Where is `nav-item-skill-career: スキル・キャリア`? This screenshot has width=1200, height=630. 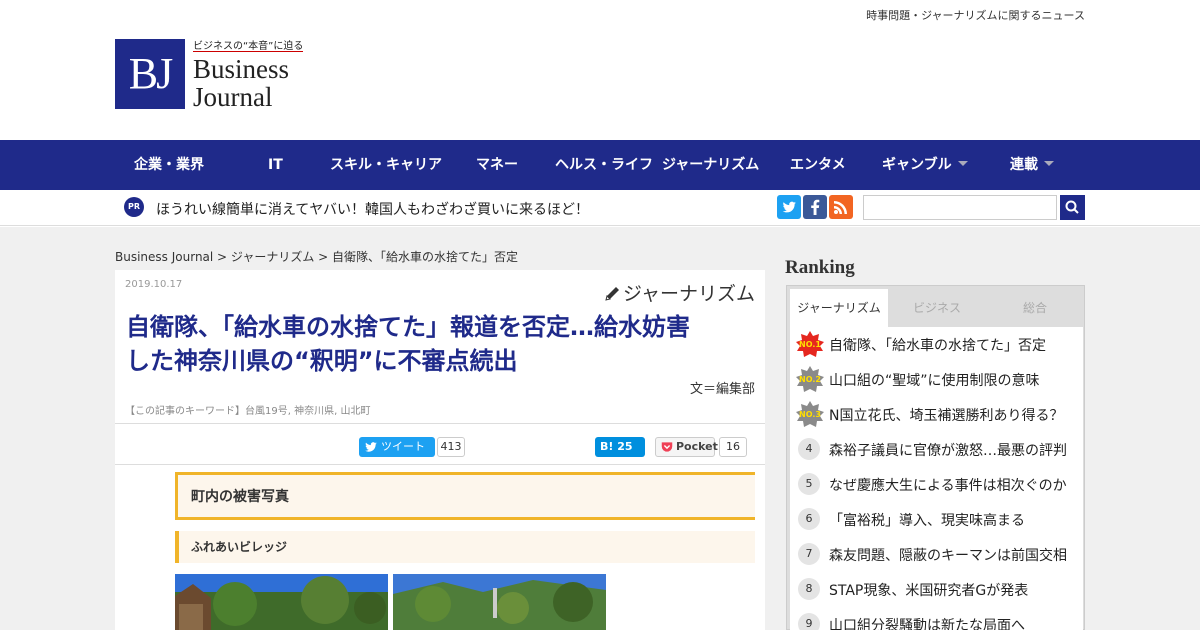
nav-item-skill-career: スキル・キャリア is located at coordinates (386, 165).